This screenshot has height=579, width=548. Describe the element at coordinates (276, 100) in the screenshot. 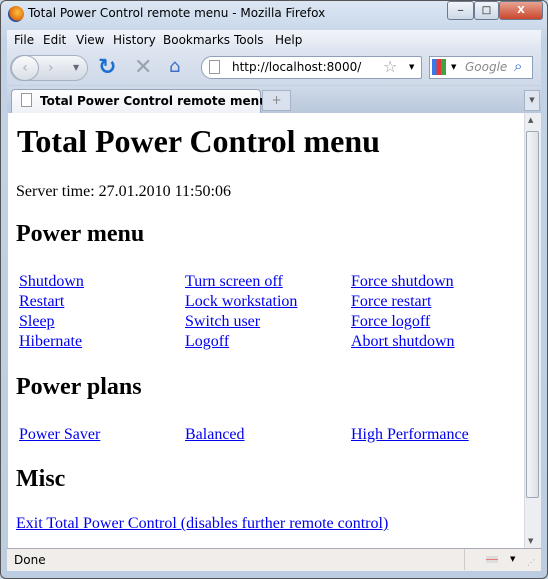

I see `new-tab-button: +` at that location.